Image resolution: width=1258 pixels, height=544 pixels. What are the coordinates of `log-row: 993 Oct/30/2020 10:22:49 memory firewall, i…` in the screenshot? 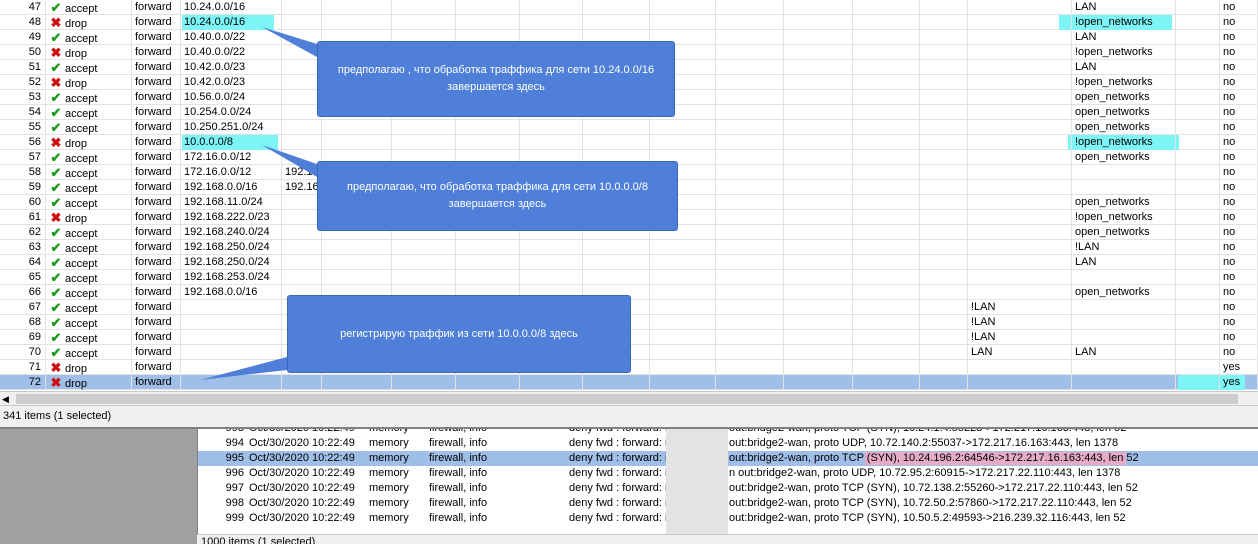 It's located at (728, 431).